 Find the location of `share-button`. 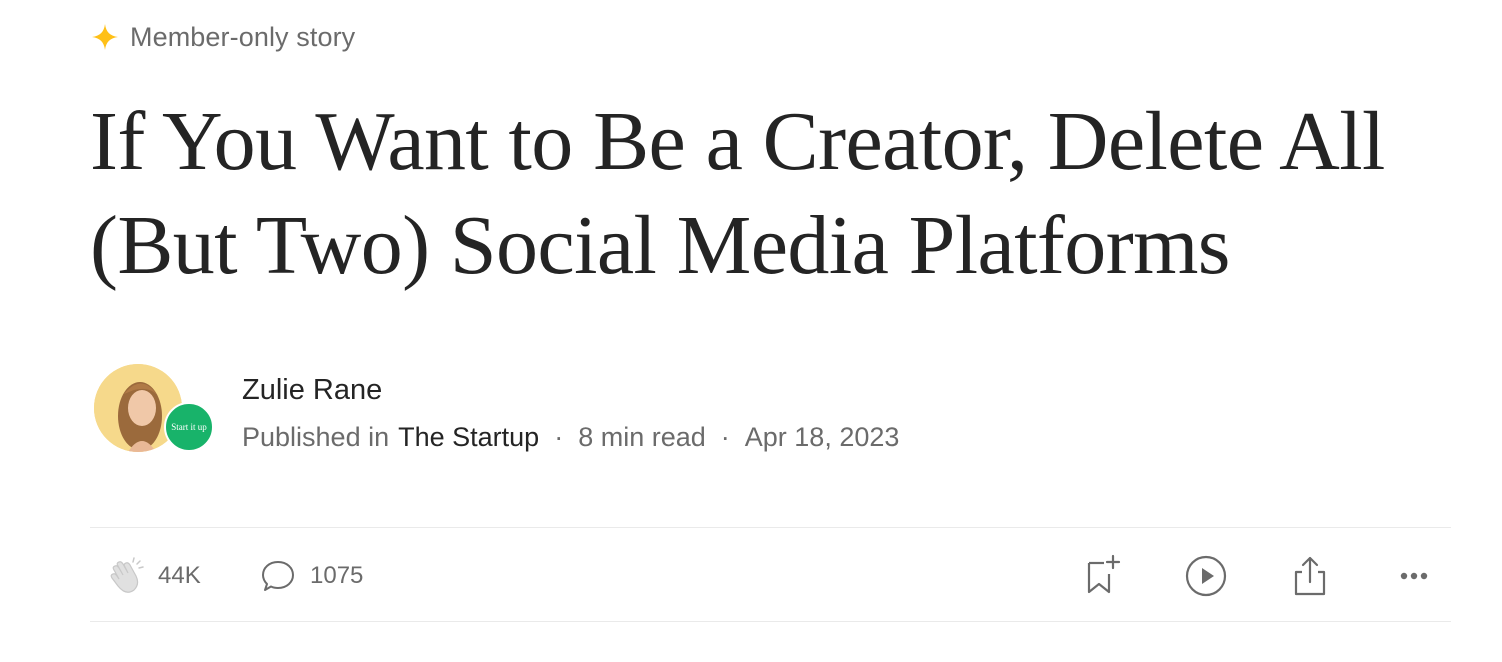

share-button is located at coordinates (1310, 576).